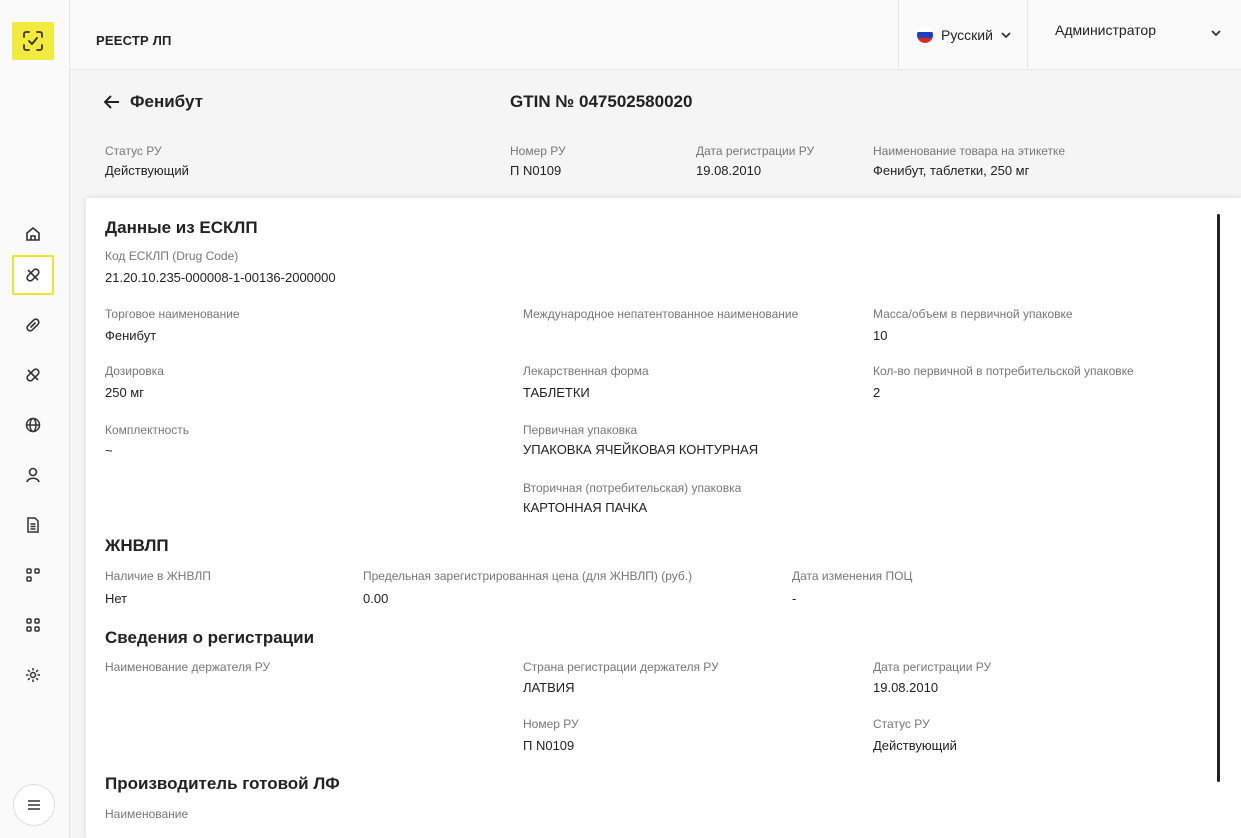 This screenshot has height=838, width=1241. What do you see at coordinates (147, 170) in the screenshot?
I see `status-value: Действующий` at bounding box center [147, 170].